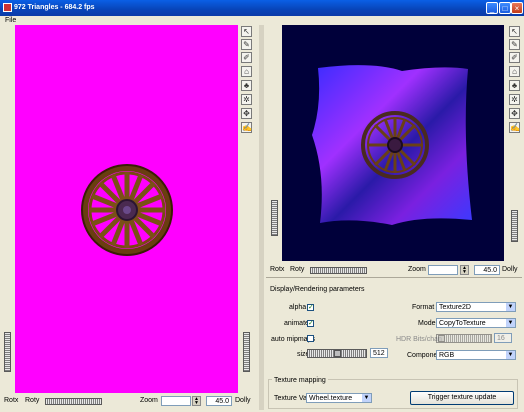 The width and height of the screenshot is (524, 412). Describe the element at coordinates (243, 400) in the screenshot. I see `left-dolly-label: Dolly` at that location.